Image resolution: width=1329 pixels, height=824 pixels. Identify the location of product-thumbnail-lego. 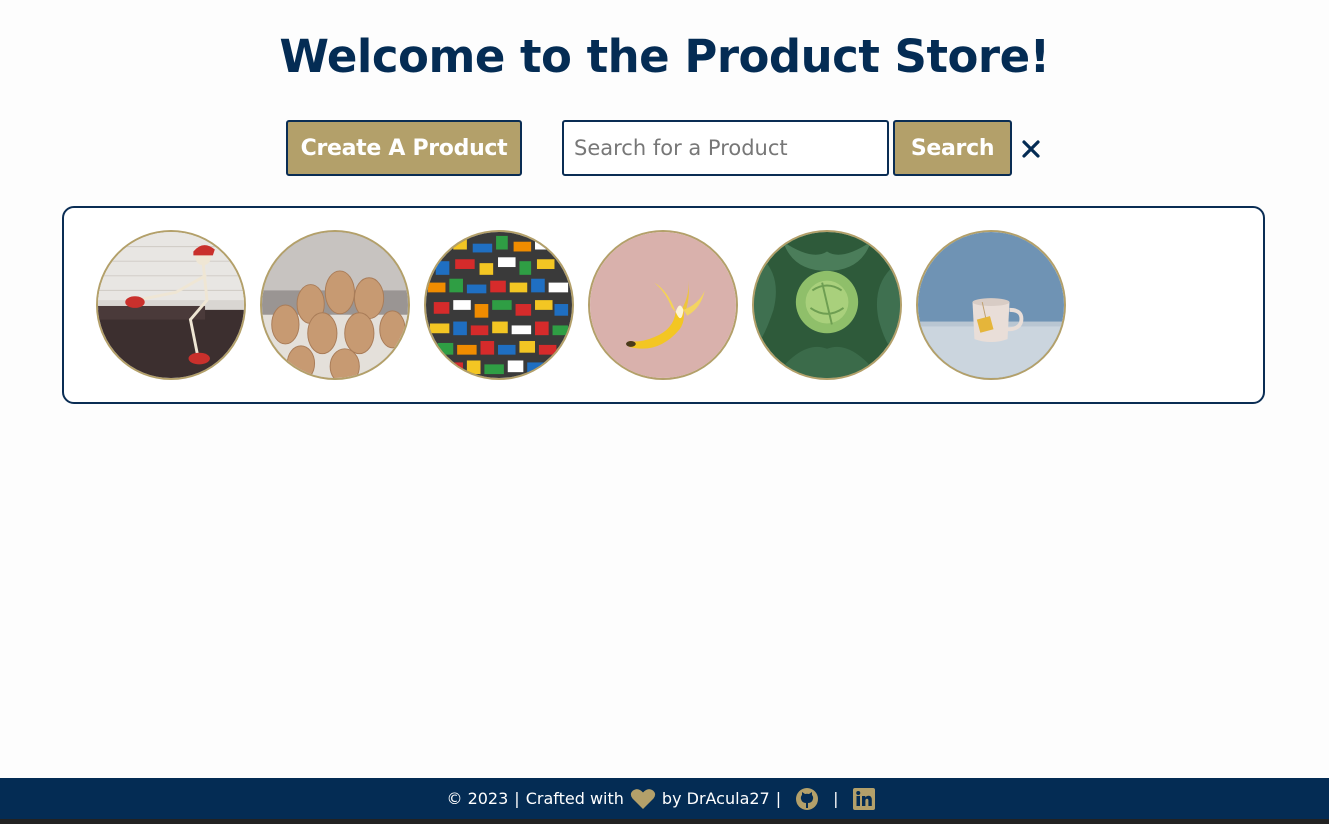
(499, 305).